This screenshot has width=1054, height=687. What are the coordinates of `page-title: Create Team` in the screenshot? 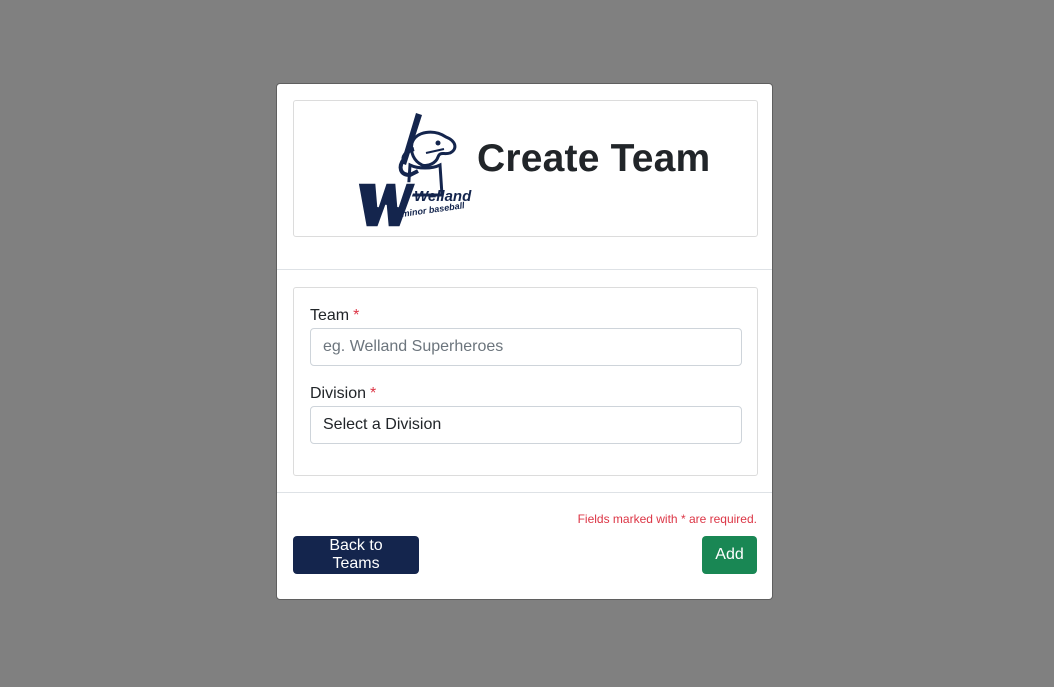 It's located at (594, 158).